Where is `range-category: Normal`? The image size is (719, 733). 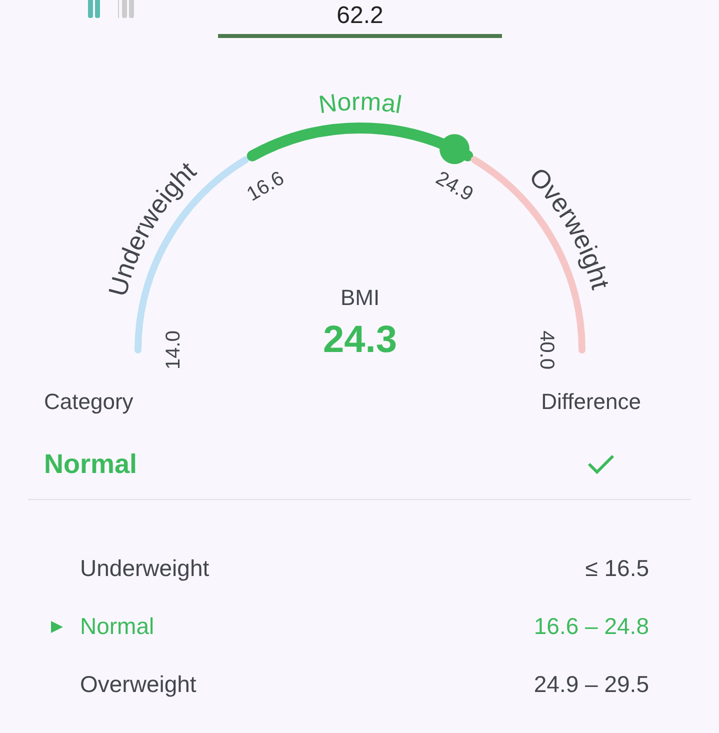 range-category: Normal is located at coordinates (117, 627).